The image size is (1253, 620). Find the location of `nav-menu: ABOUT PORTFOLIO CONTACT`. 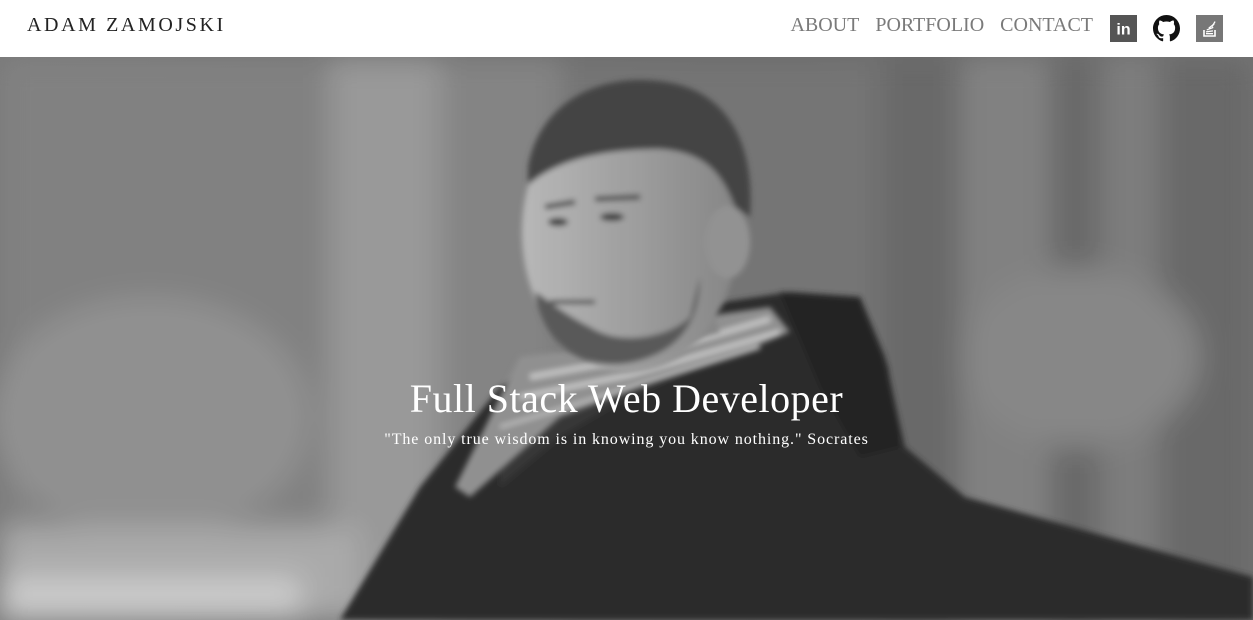

nav-menu: ABOUT PORTFOLIO CONTACT is located at coordinates (941, 25).